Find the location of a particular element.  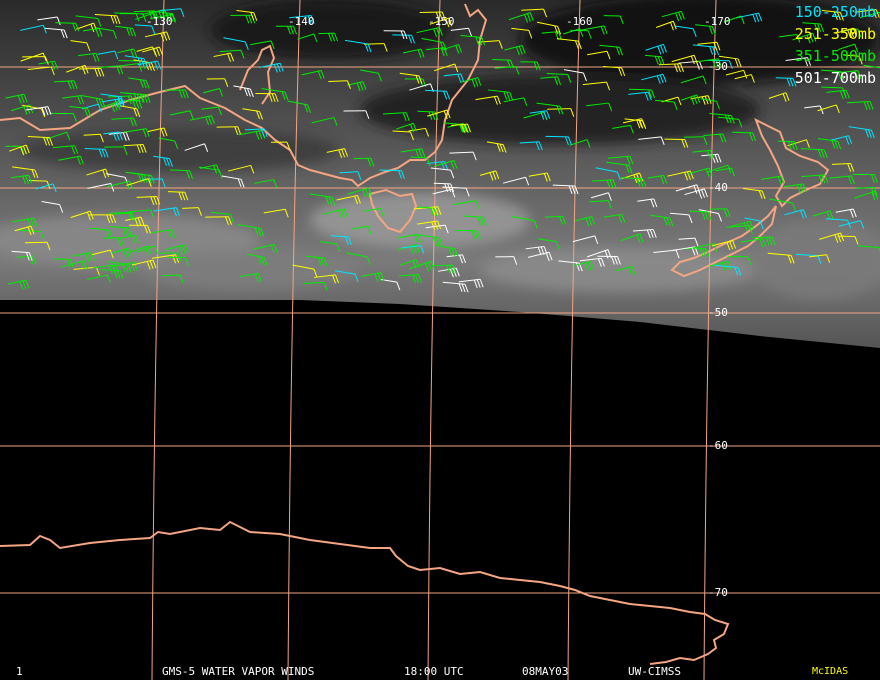

frame-number: 1 is located at coordinates (19, 671).